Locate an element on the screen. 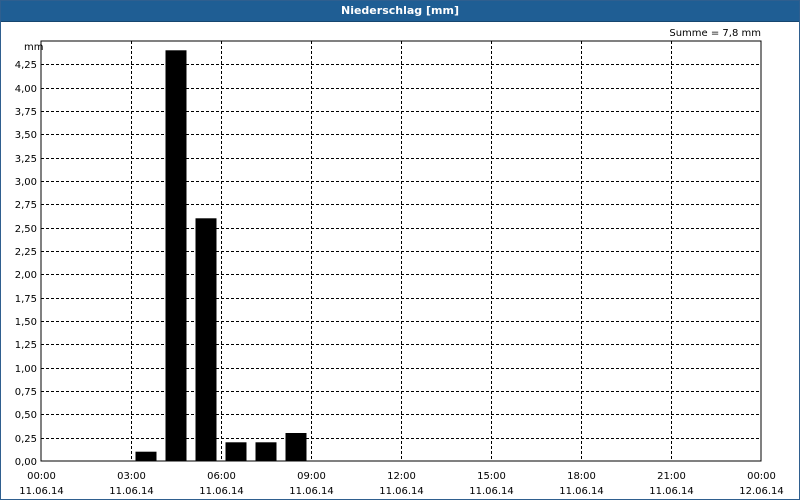 The image size is (800, 500). y-tick-label: 2,00 is located at coordinates (26, 275).